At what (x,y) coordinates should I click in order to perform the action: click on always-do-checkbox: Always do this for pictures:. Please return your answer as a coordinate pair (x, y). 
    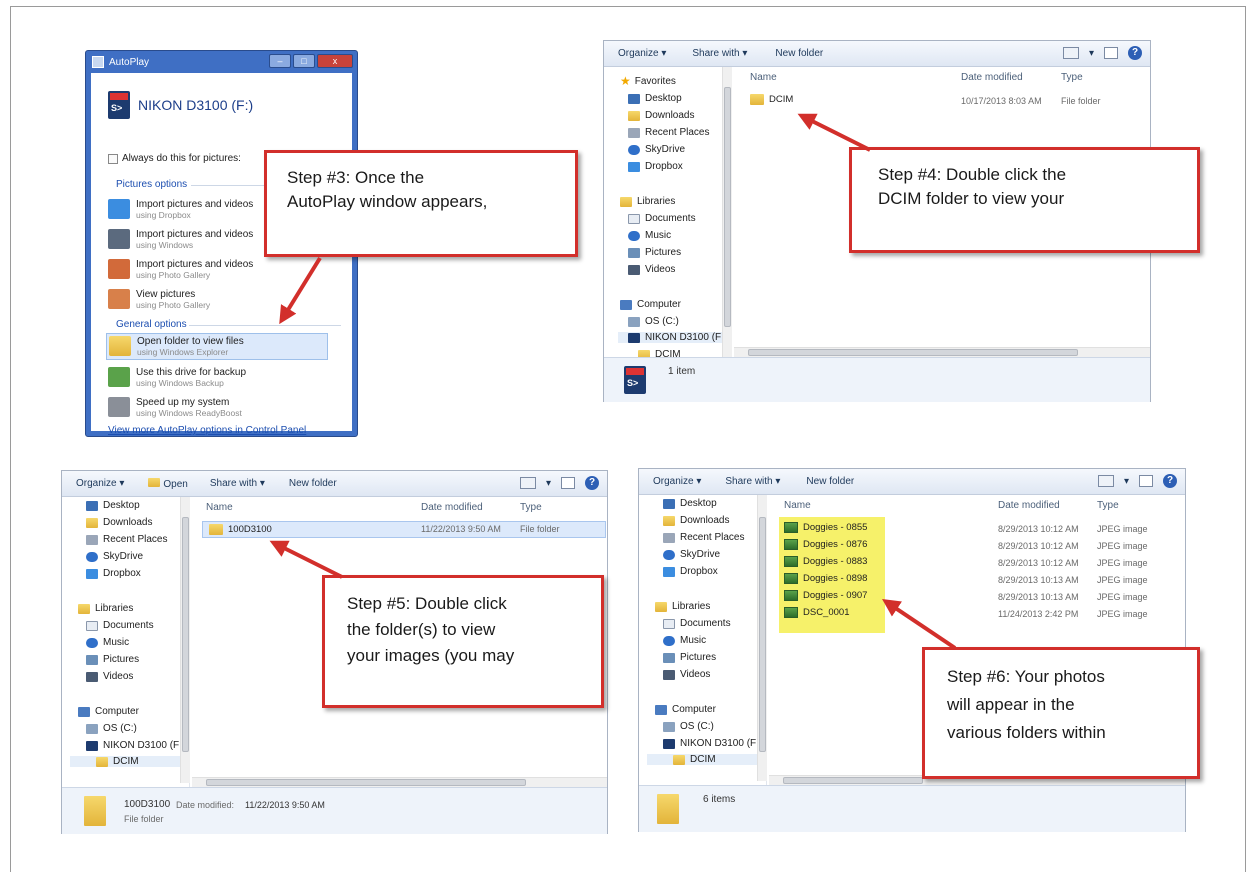
    Looking at the image, I should click on (174, 158).